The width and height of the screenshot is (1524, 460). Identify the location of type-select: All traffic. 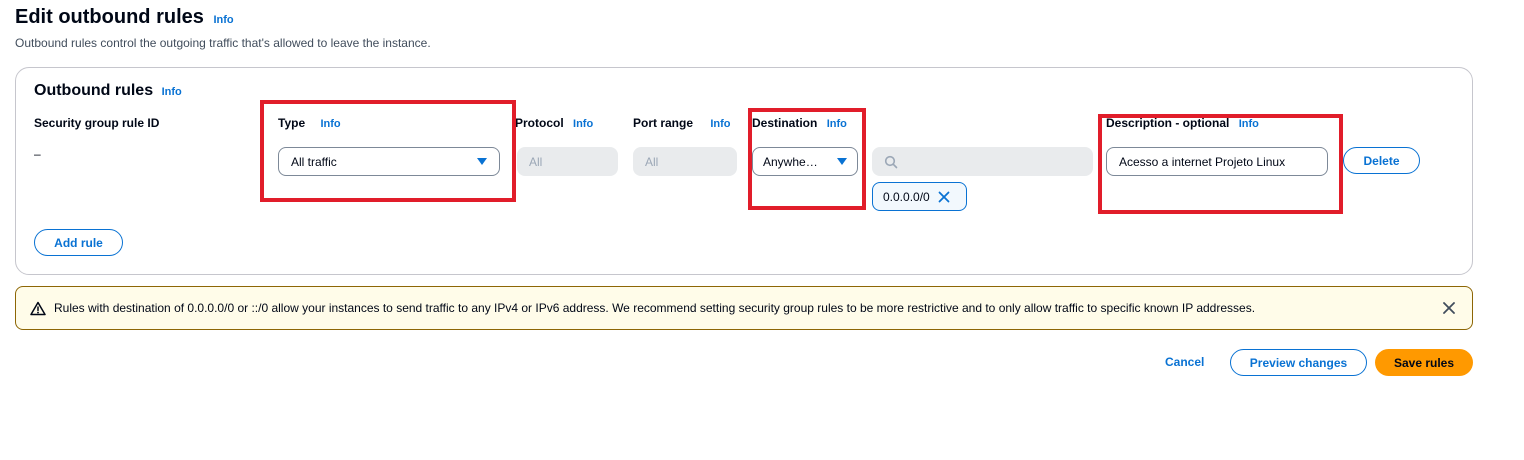
(389, 161).